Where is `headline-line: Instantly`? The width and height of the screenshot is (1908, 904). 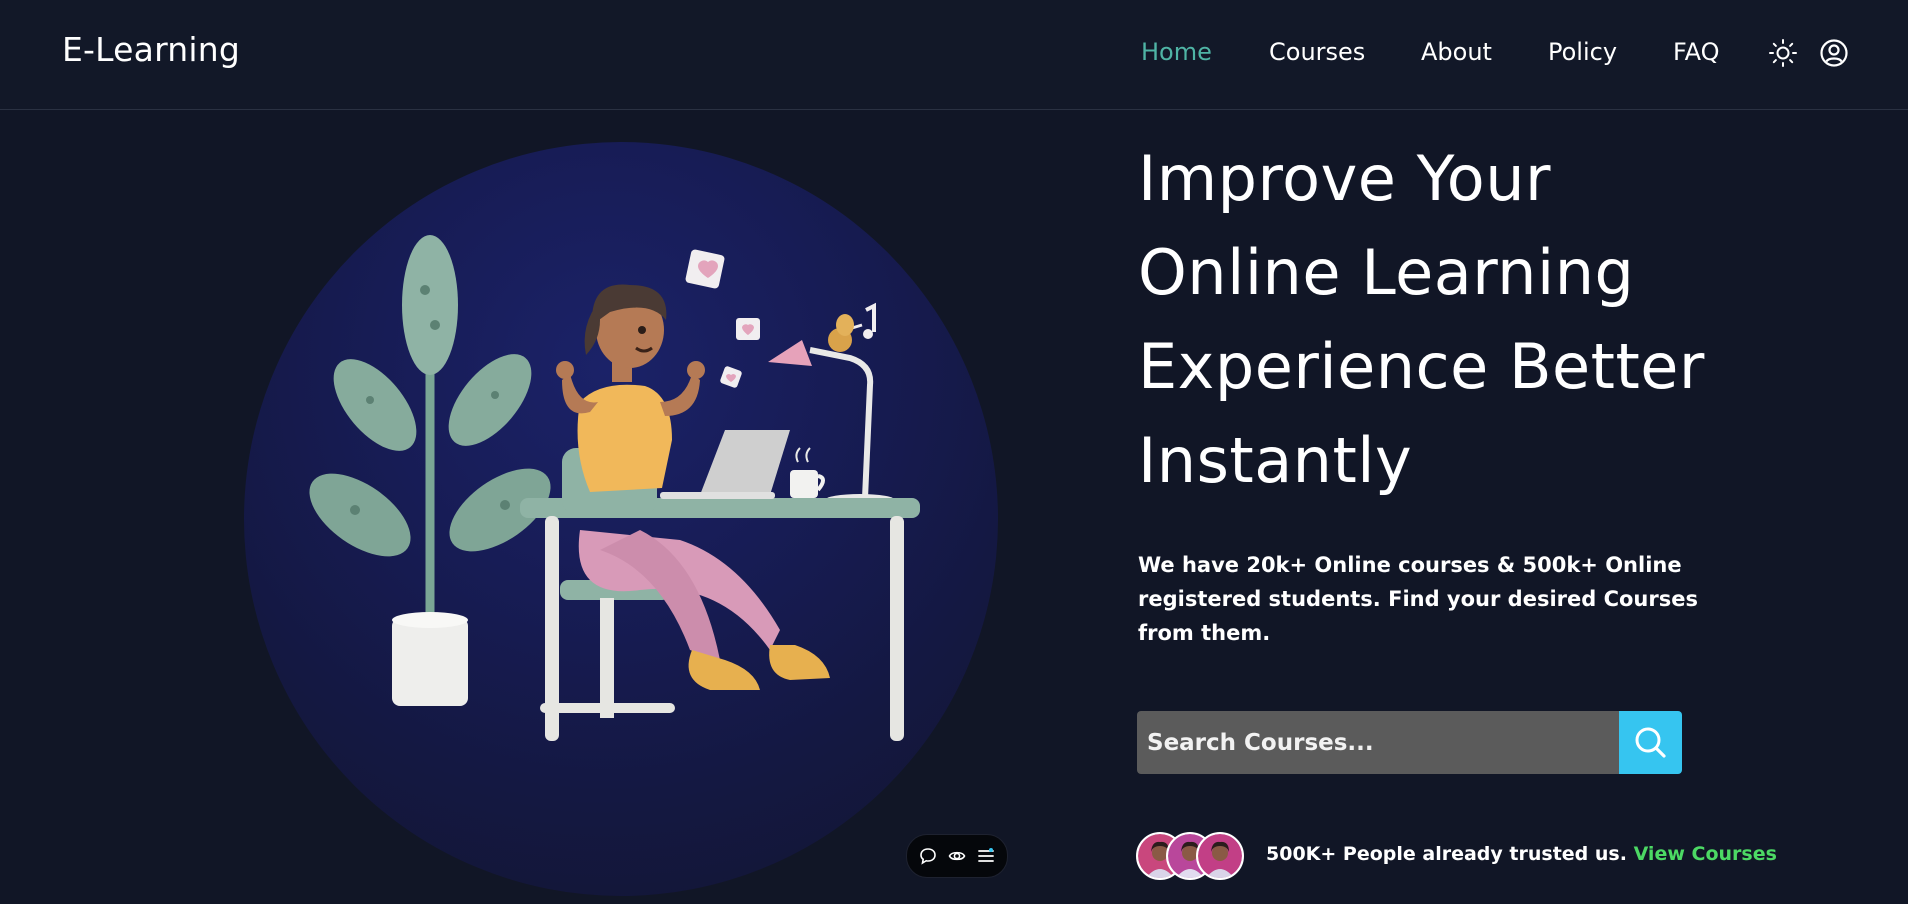
headline-line: Instantly is located at coordinates (1275, 460).